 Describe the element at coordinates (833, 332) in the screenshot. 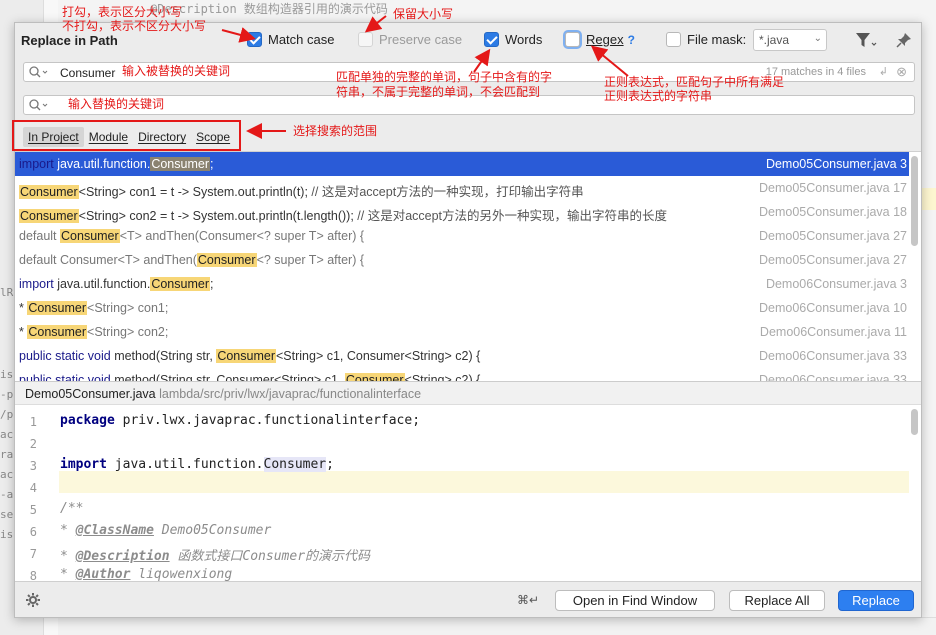

I see `result-file-location: Demo06Consumer.java 11` at that location.